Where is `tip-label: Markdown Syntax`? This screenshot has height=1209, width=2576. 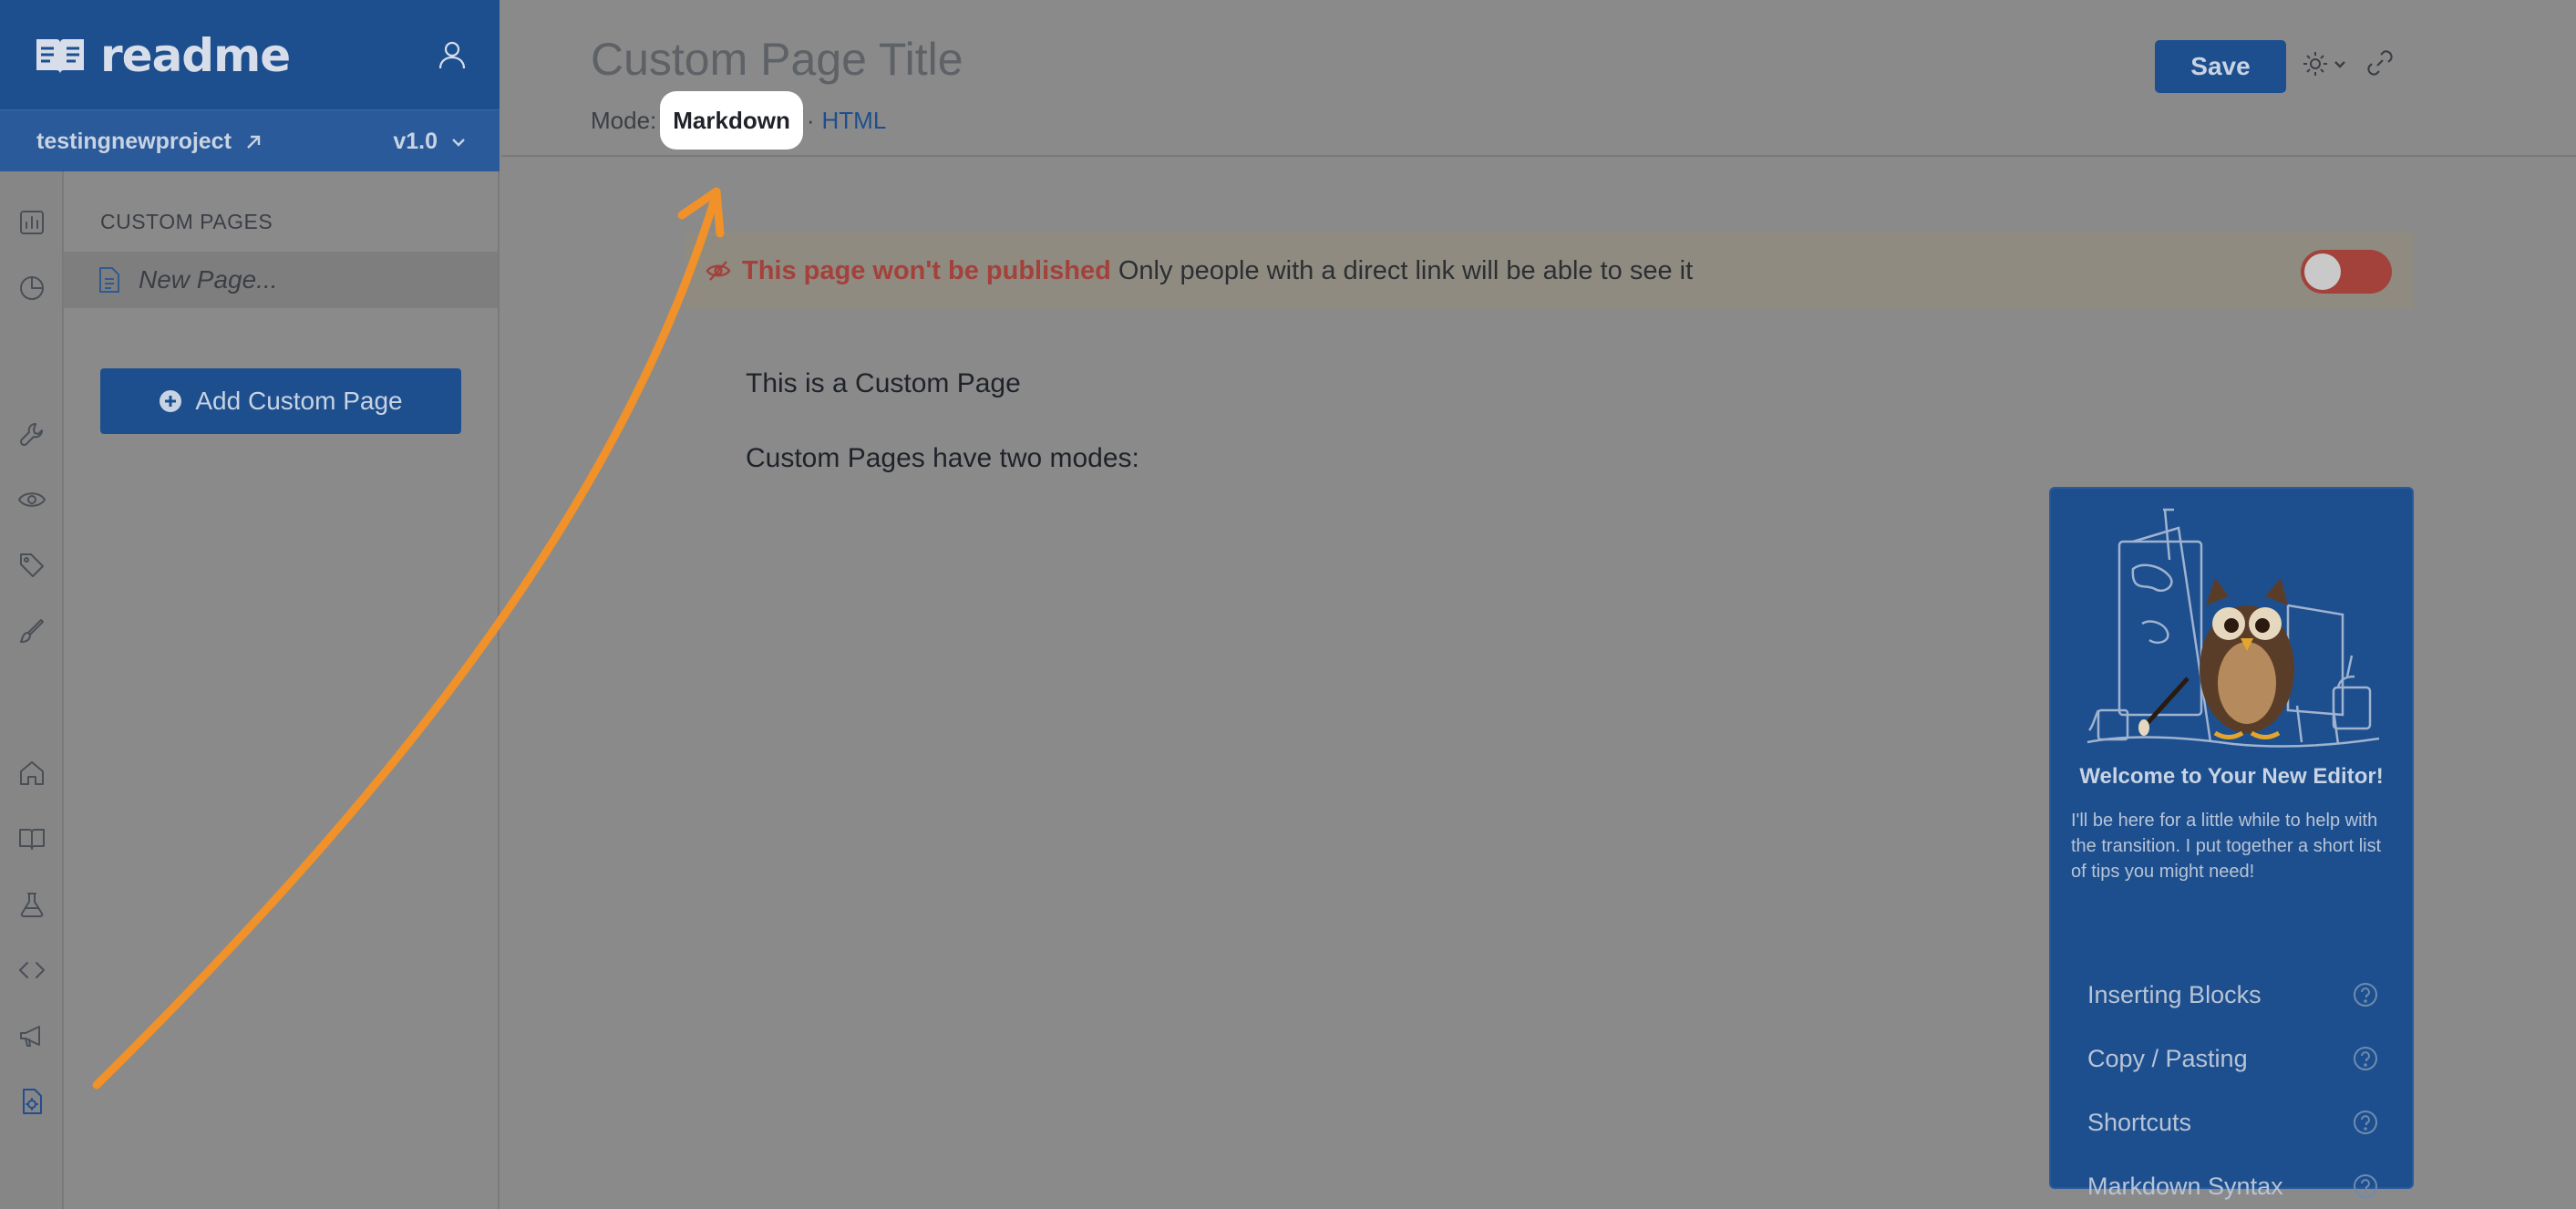 tip-label: Markdown Syntax is located at coordinates (2185, 1186).